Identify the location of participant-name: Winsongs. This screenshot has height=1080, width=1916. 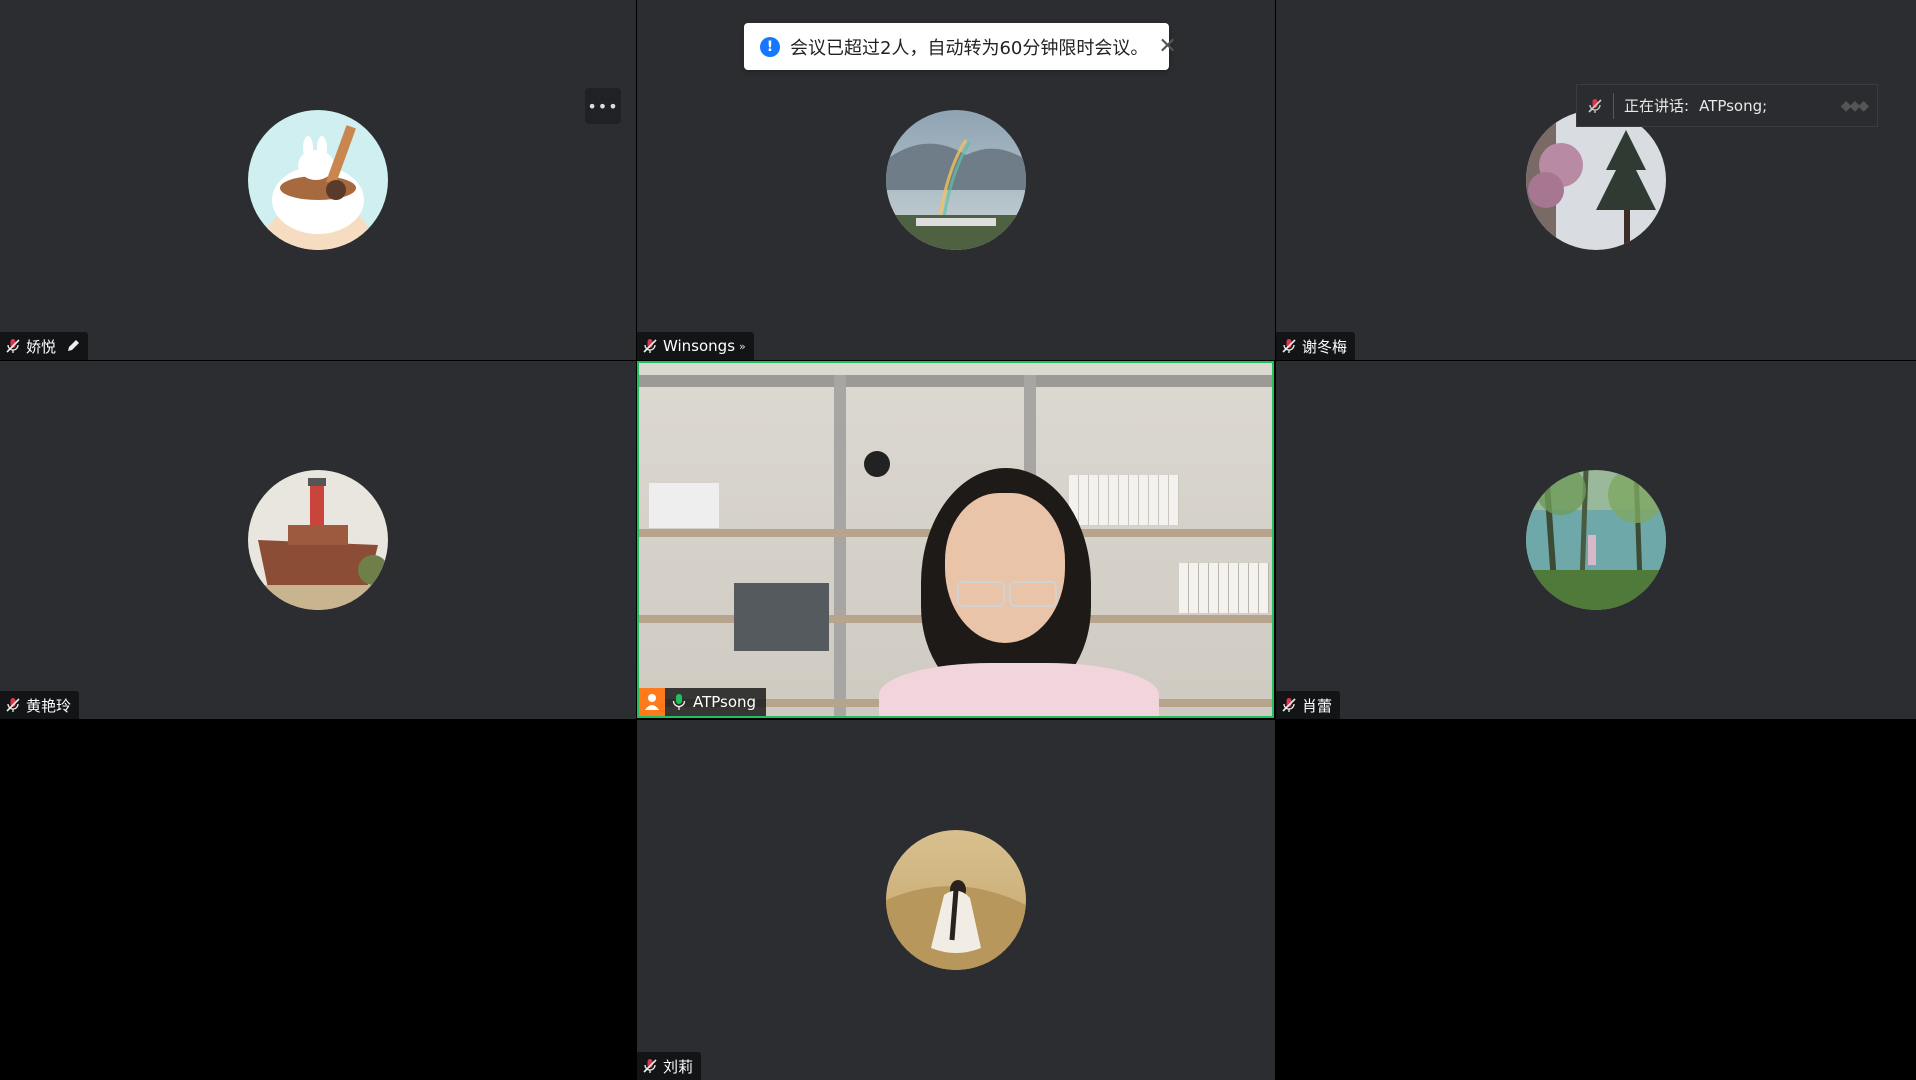
(699, 346).